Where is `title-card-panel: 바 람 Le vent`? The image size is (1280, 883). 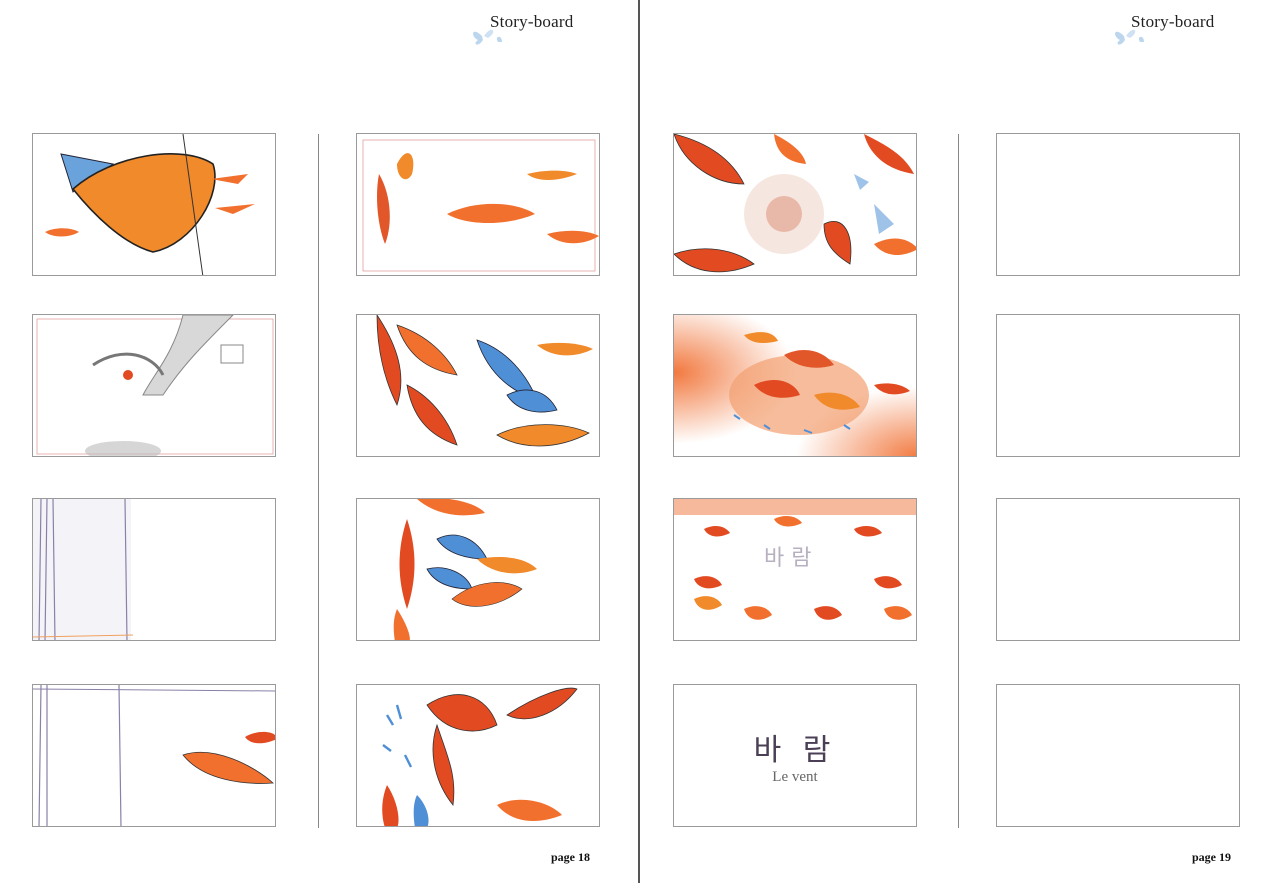 title-card-panel: 바 람 Le vent is located at coordinates (795, 755).